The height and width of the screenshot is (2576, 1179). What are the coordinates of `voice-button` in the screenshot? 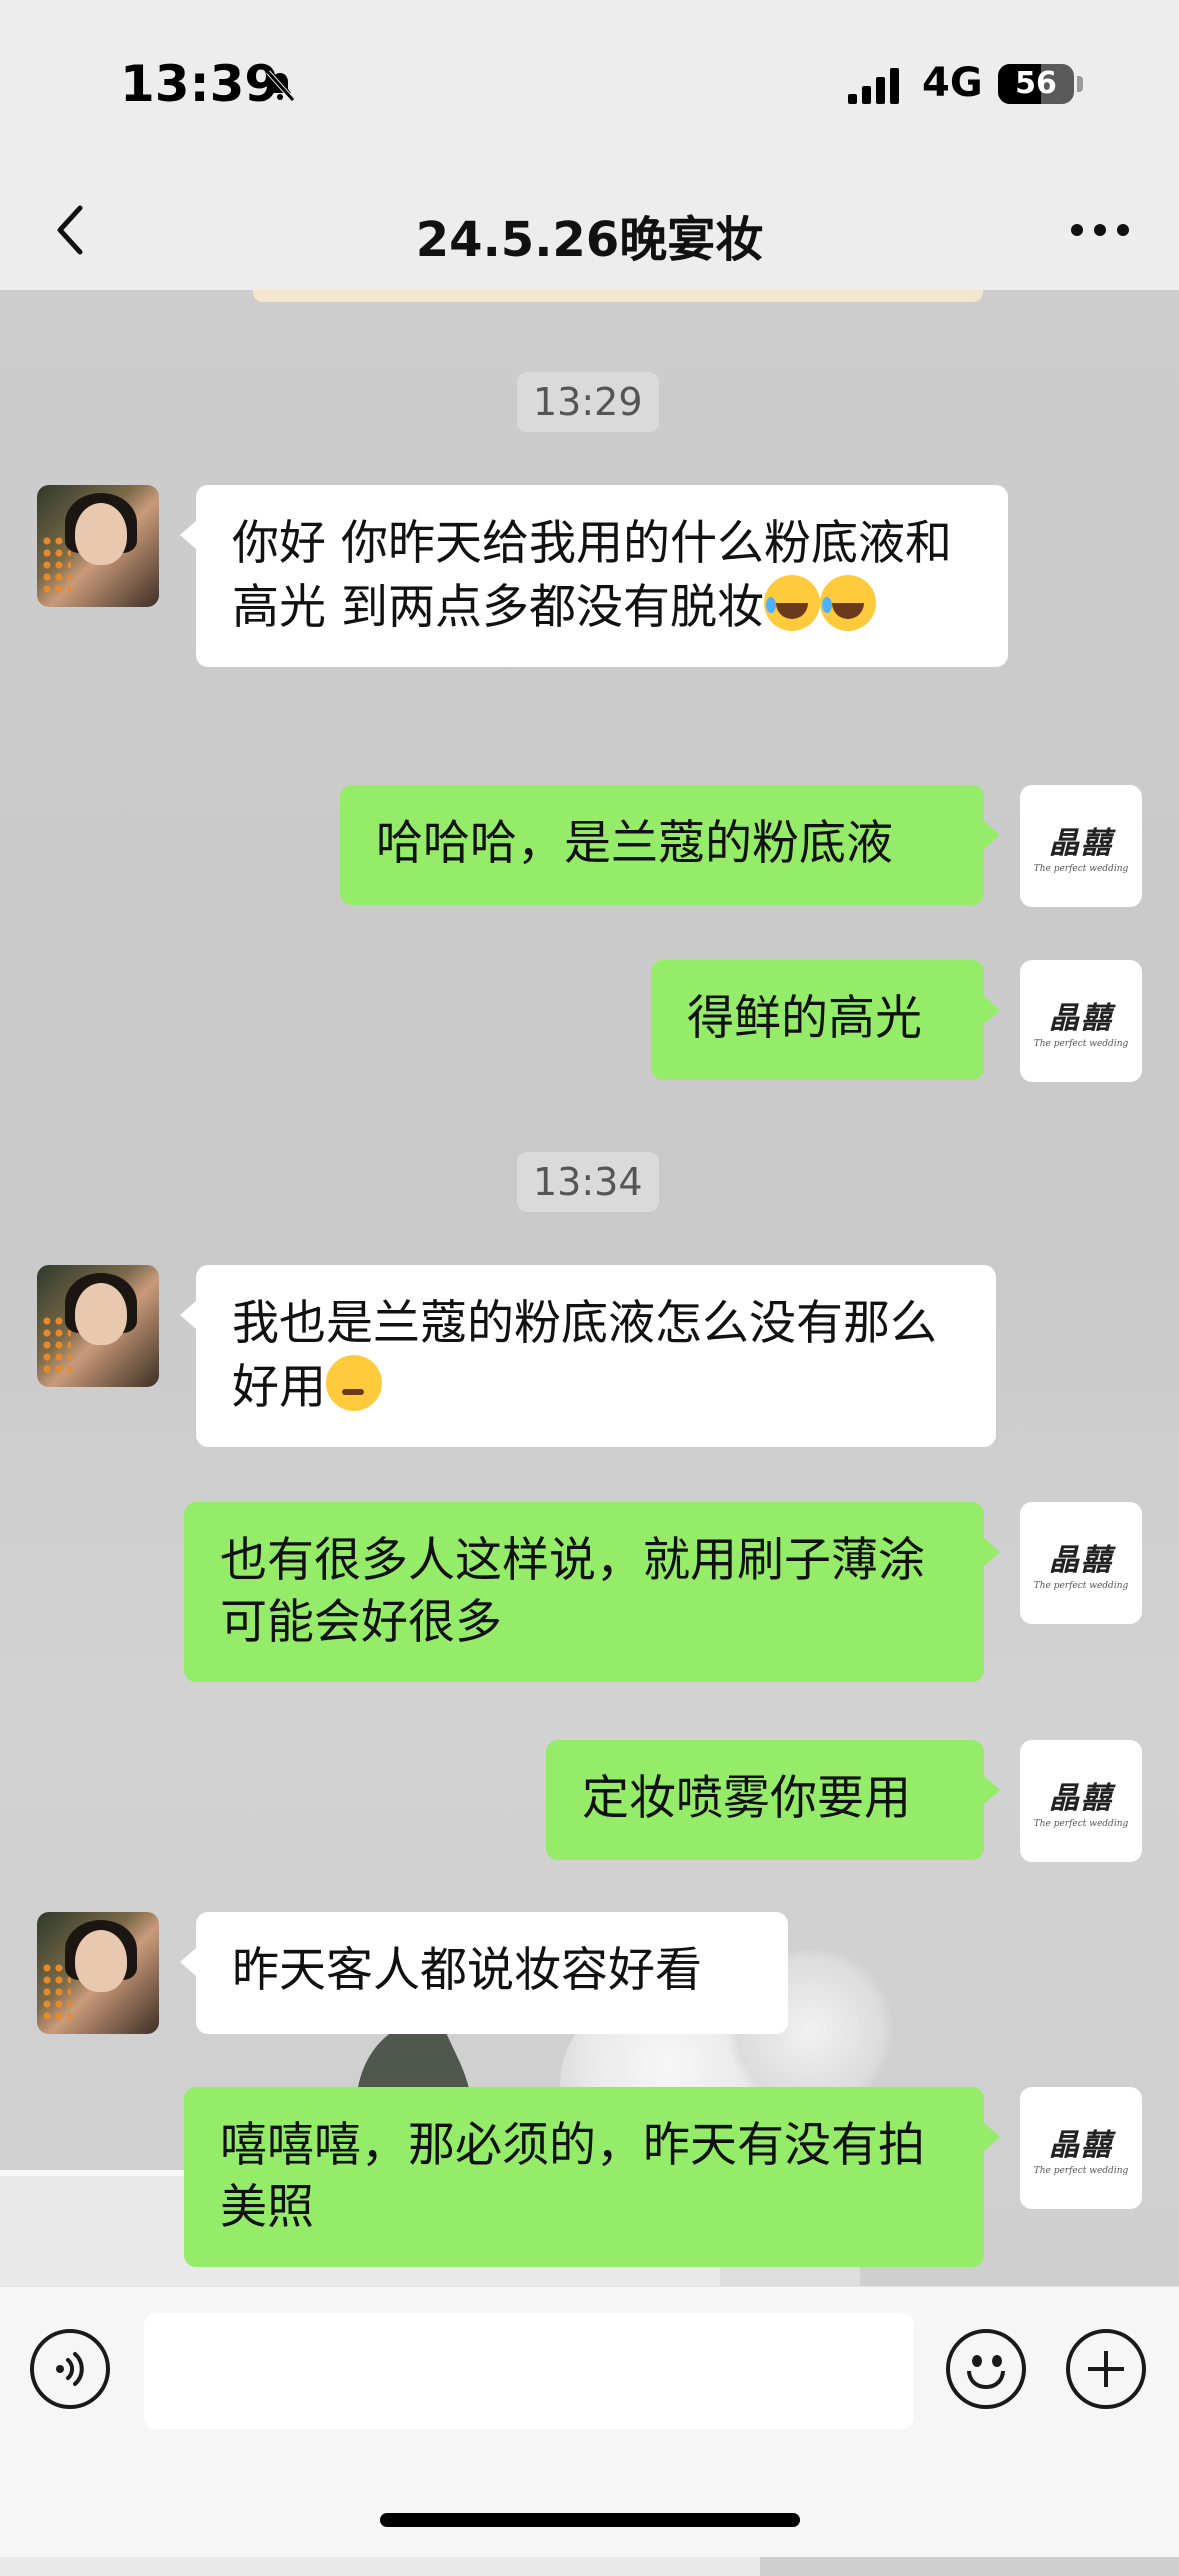 It's located at (70, 2369).